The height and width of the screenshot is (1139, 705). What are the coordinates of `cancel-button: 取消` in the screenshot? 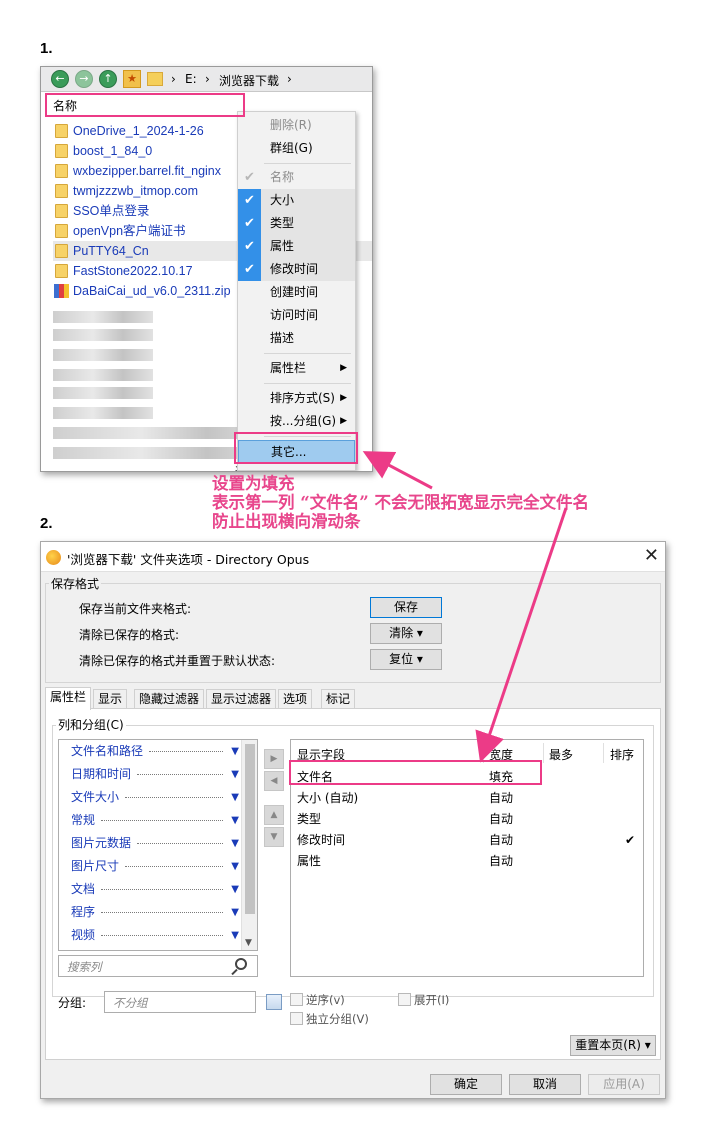 It's located at (545, 1084).